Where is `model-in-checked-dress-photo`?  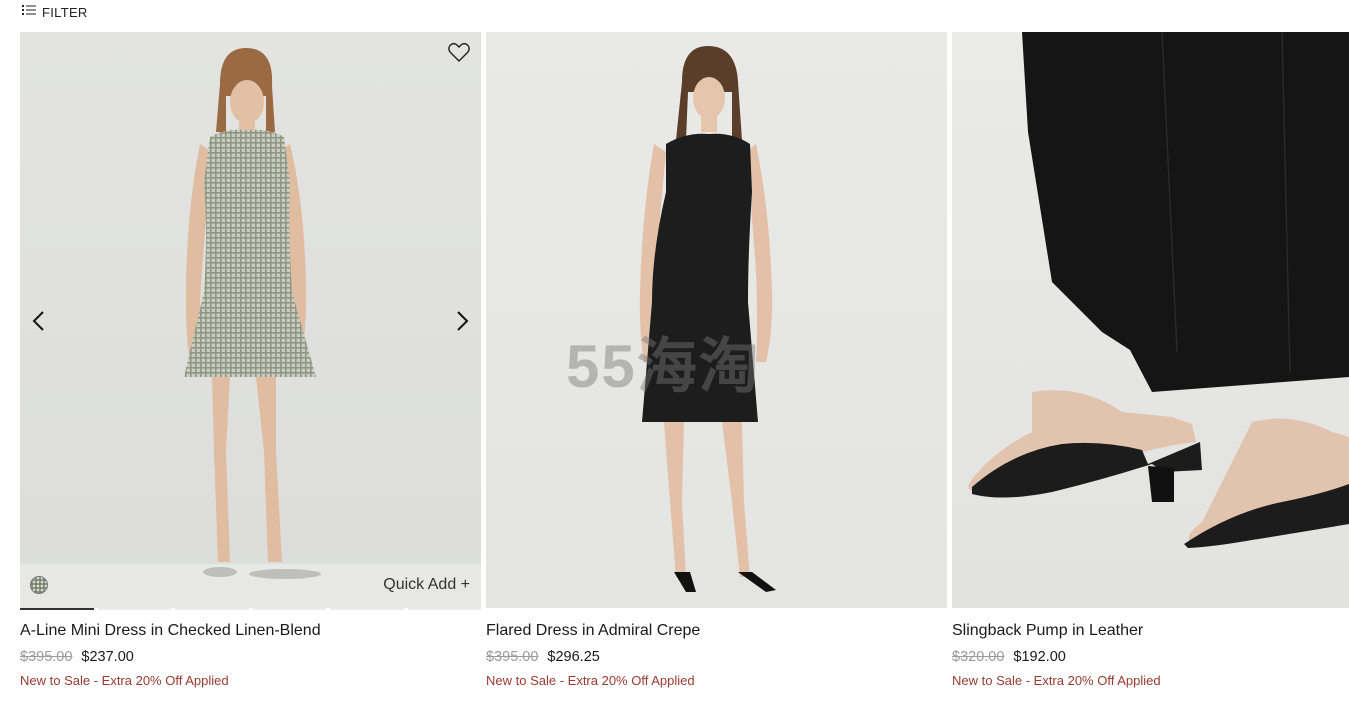 model-in-checked-dress-photo is located at coordinates (252, 313).